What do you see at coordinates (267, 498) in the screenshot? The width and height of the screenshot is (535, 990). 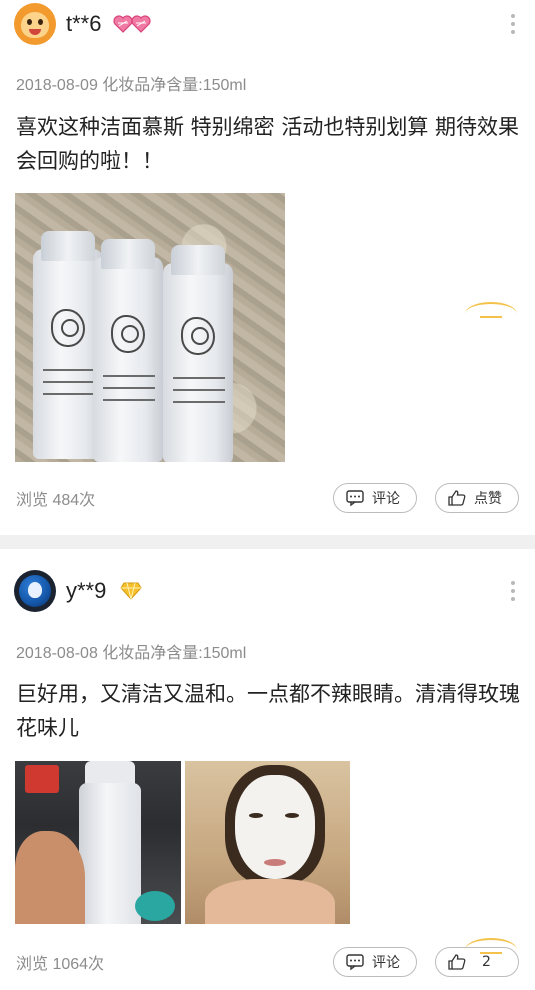 I see `review-footer: 浏览 484次 评论 点赞` at bounding box center [267, 498].